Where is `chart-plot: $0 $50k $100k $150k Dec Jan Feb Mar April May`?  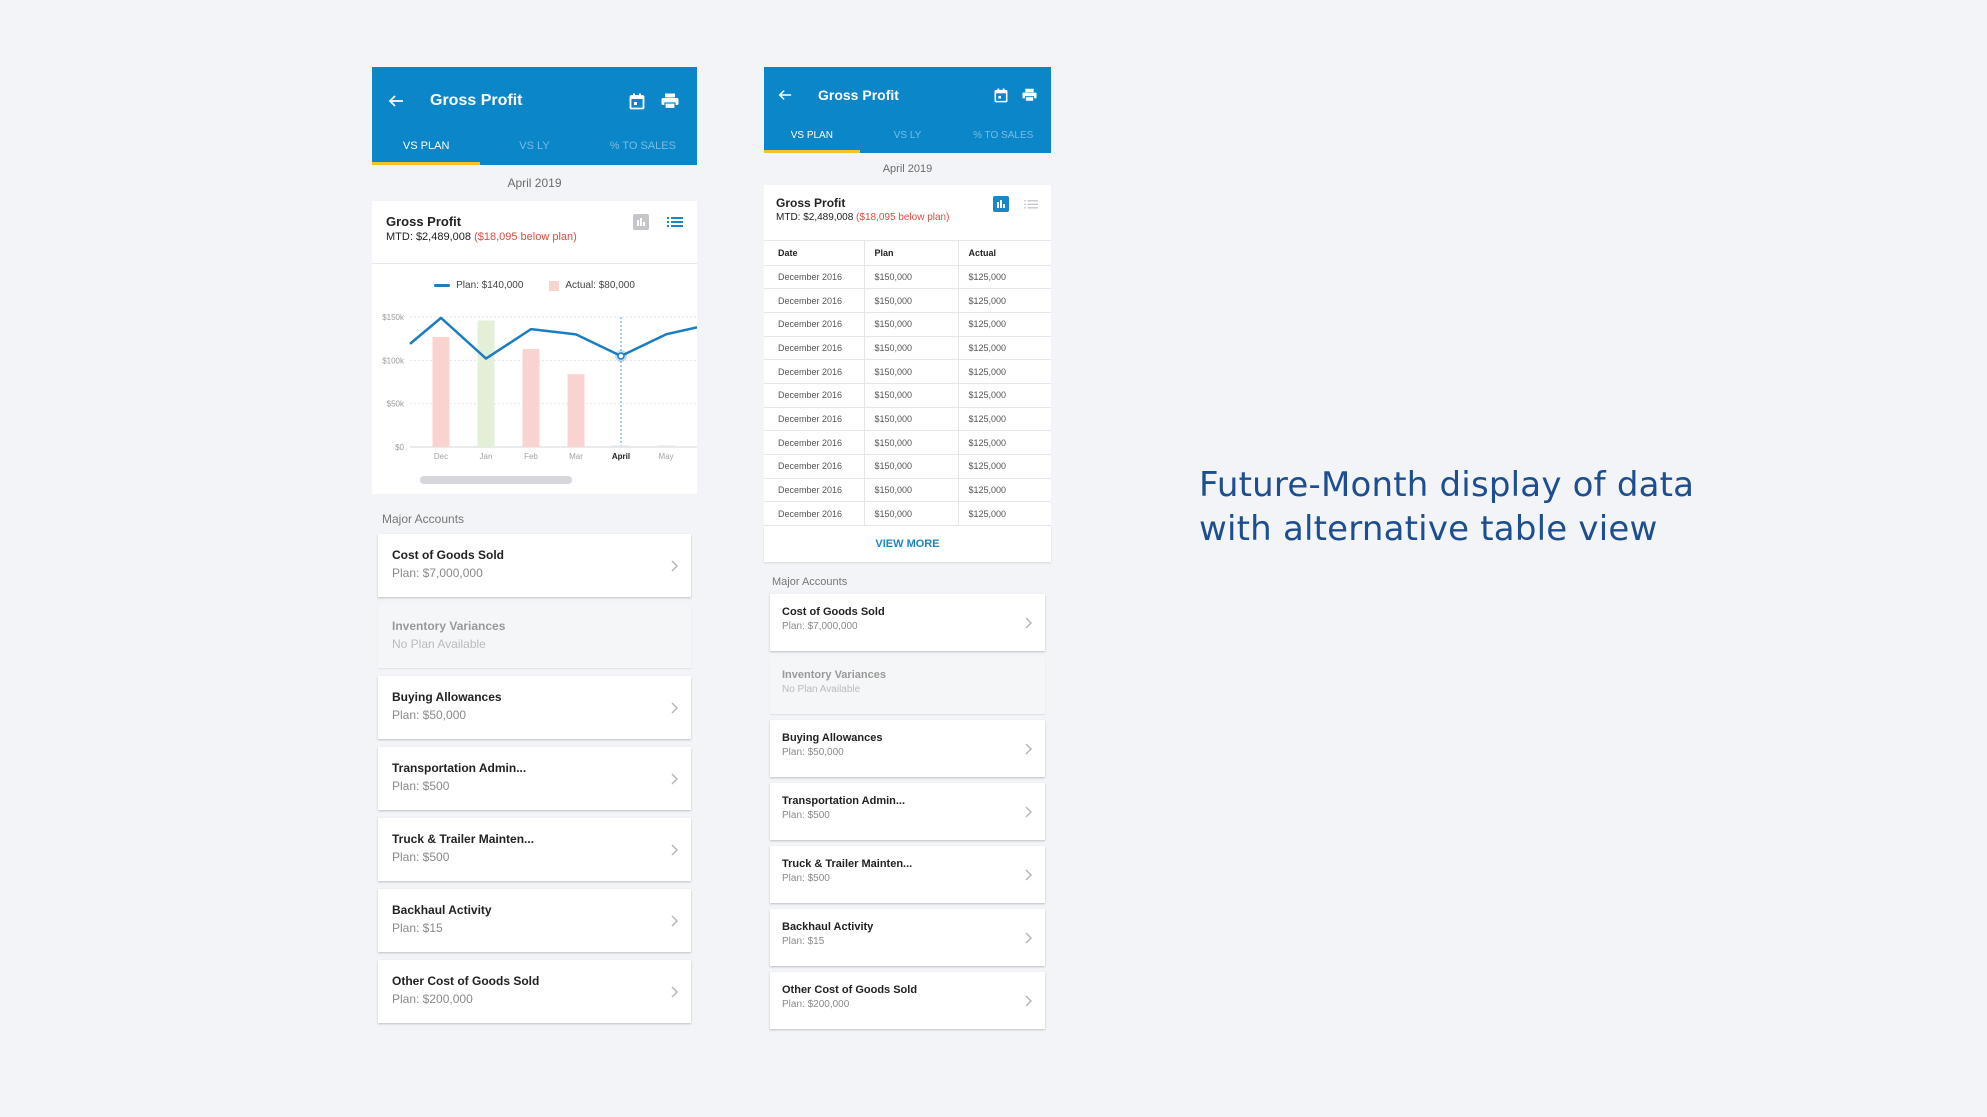 chart-plot: $0 $50k $100k $150k Dec Jan Feb Mar April May is located at coordinates (534, 385).